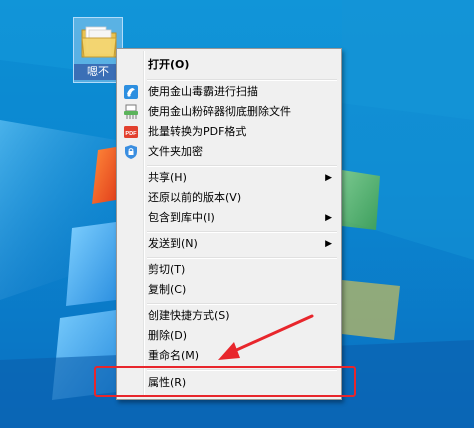  What do you see at coordinates (229, 356) in the screenshot?
I see `menu-item-rename: 重命名(M)` at bounding box center [229, 356].